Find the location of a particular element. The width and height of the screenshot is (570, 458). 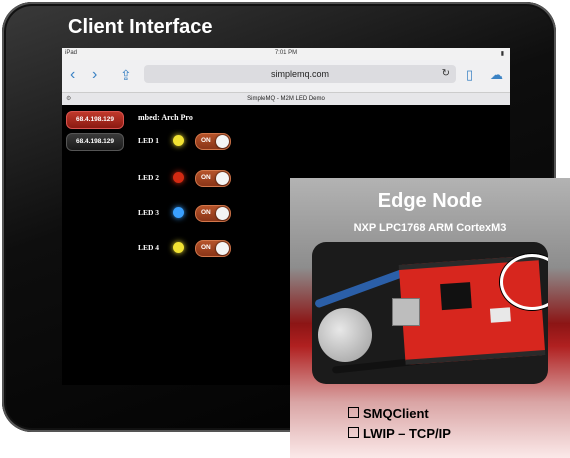

rj45-connector is located at coordinates (406, 312).